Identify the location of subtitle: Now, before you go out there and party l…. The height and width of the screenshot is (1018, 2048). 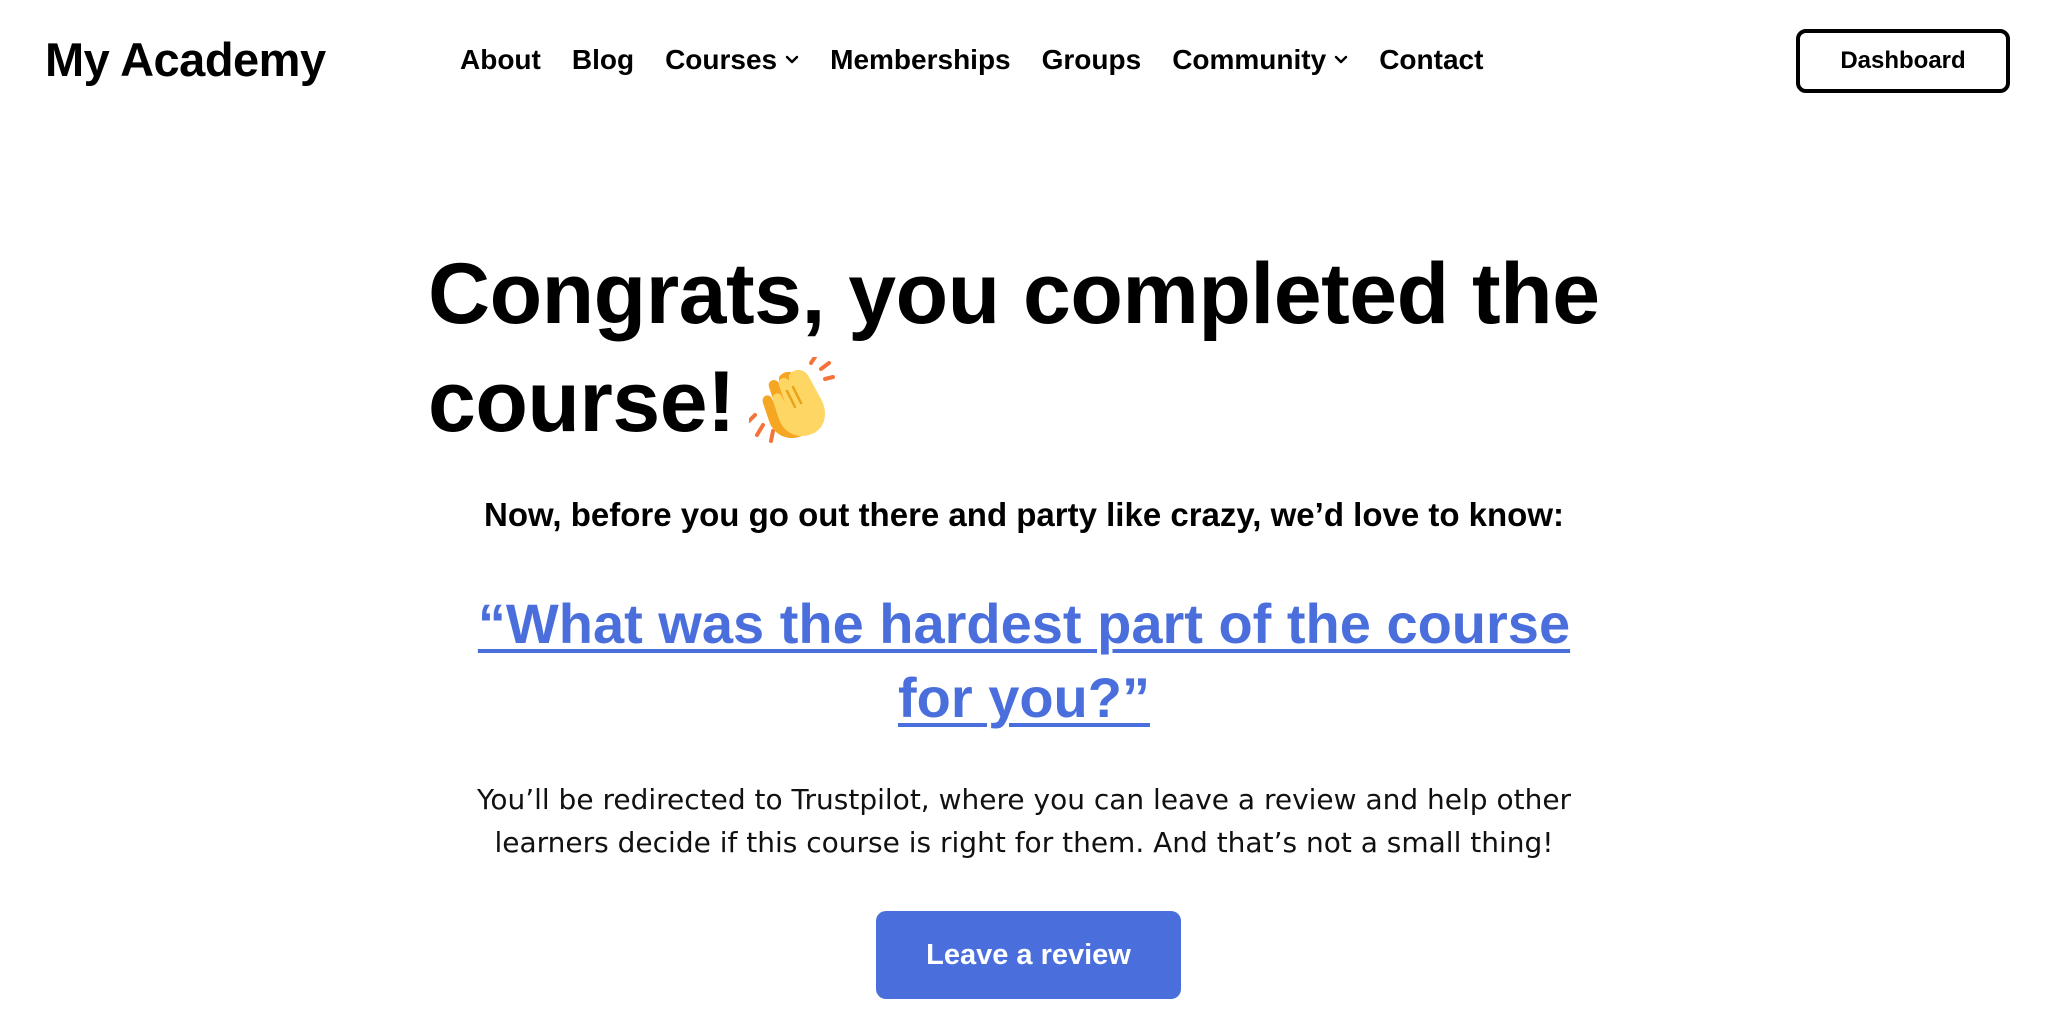
(1023, 514).